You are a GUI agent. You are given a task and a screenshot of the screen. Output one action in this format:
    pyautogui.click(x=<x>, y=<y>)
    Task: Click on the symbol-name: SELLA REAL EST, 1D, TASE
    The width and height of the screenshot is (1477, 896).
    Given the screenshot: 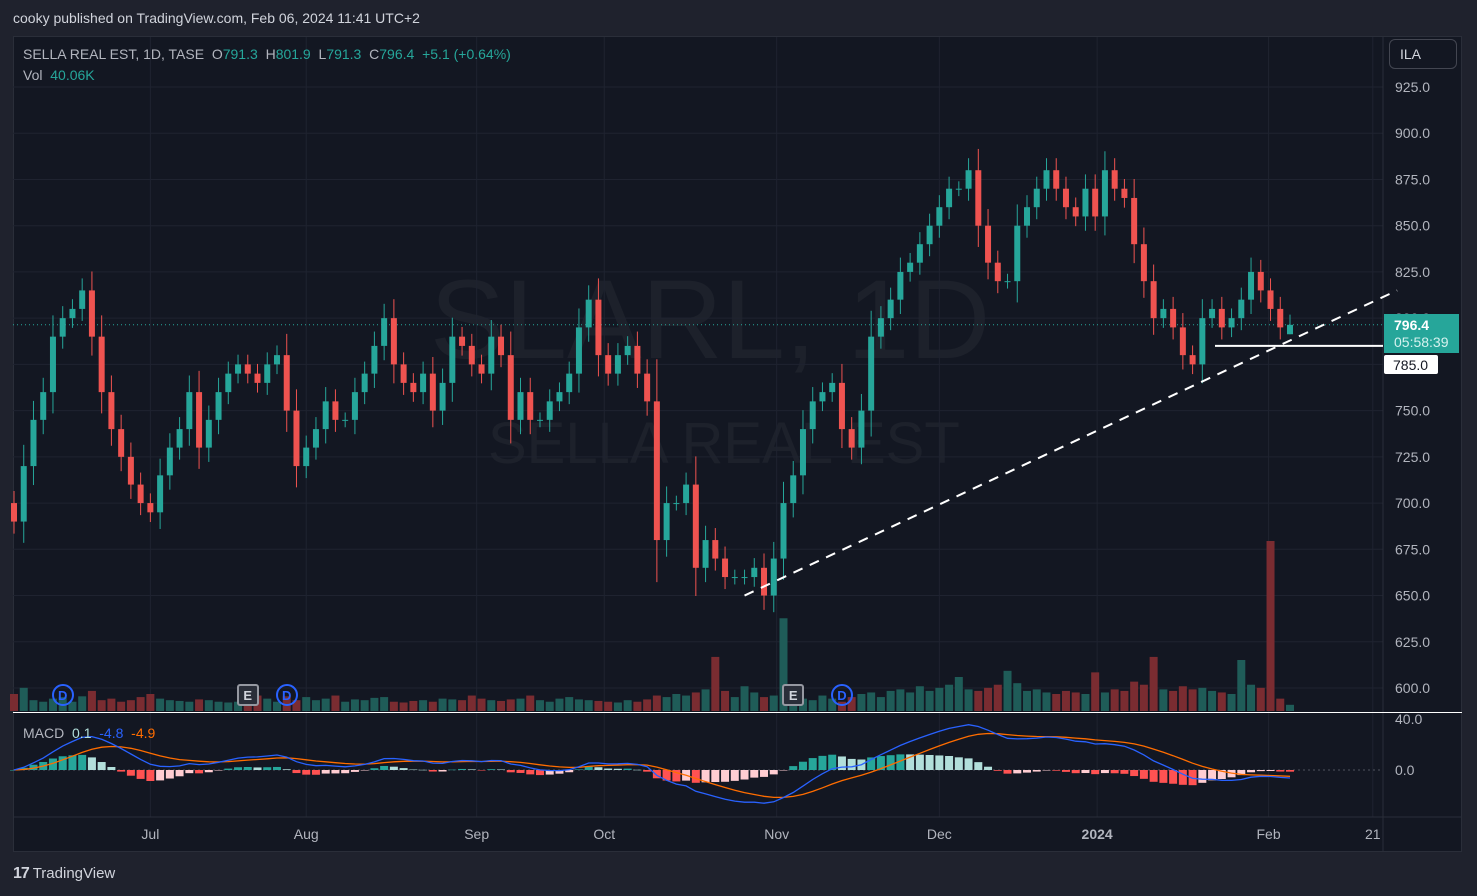 What is the action you would take?
    pyautogui.click(x=113, y=54)
    